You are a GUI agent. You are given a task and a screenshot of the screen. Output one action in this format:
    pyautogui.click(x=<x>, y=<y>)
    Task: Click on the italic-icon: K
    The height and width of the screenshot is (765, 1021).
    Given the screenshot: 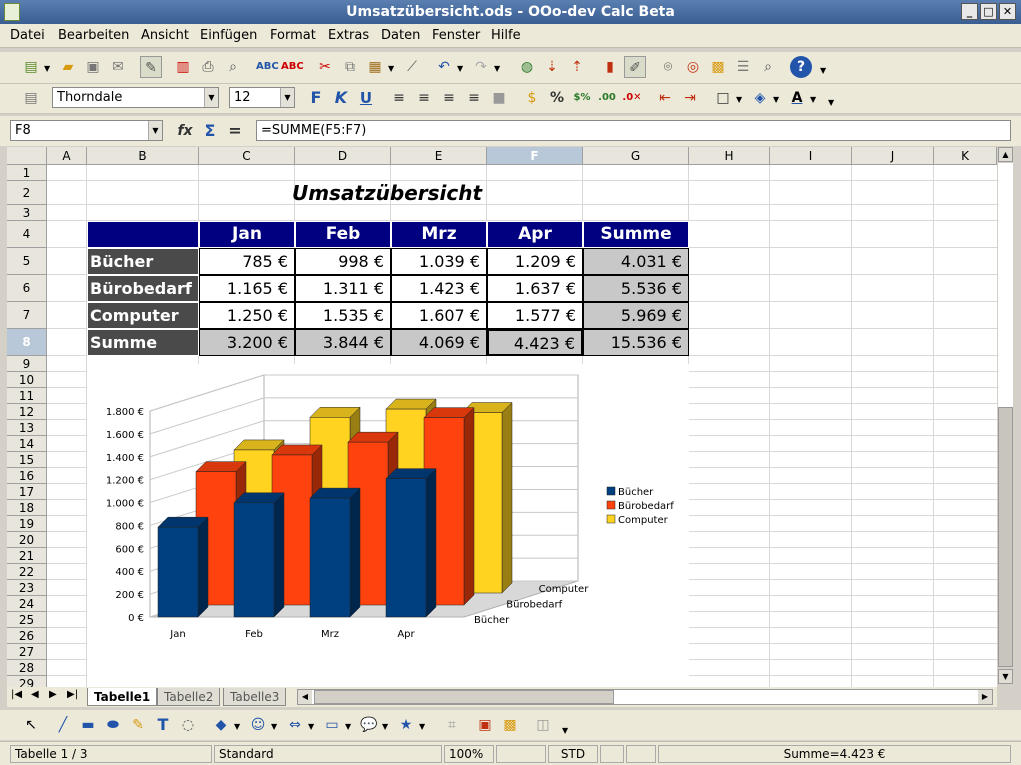 What is the action you would take?
    pyautogui.click(x=341, y=98)
    